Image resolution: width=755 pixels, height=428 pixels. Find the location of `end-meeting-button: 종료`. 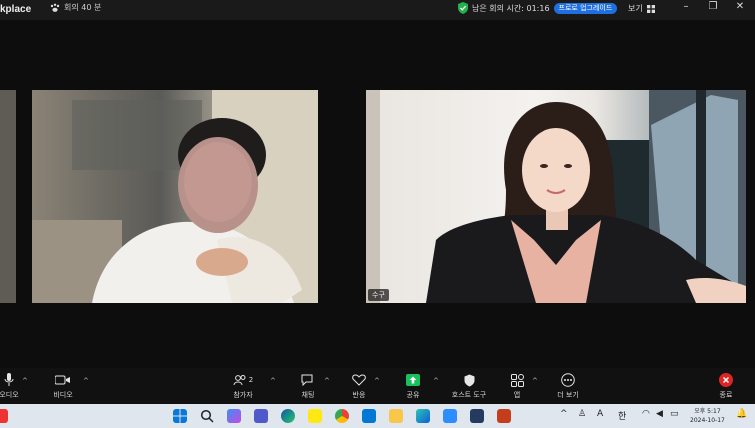

end-meeting-button: 종료 is located at coordinates (726, 385).